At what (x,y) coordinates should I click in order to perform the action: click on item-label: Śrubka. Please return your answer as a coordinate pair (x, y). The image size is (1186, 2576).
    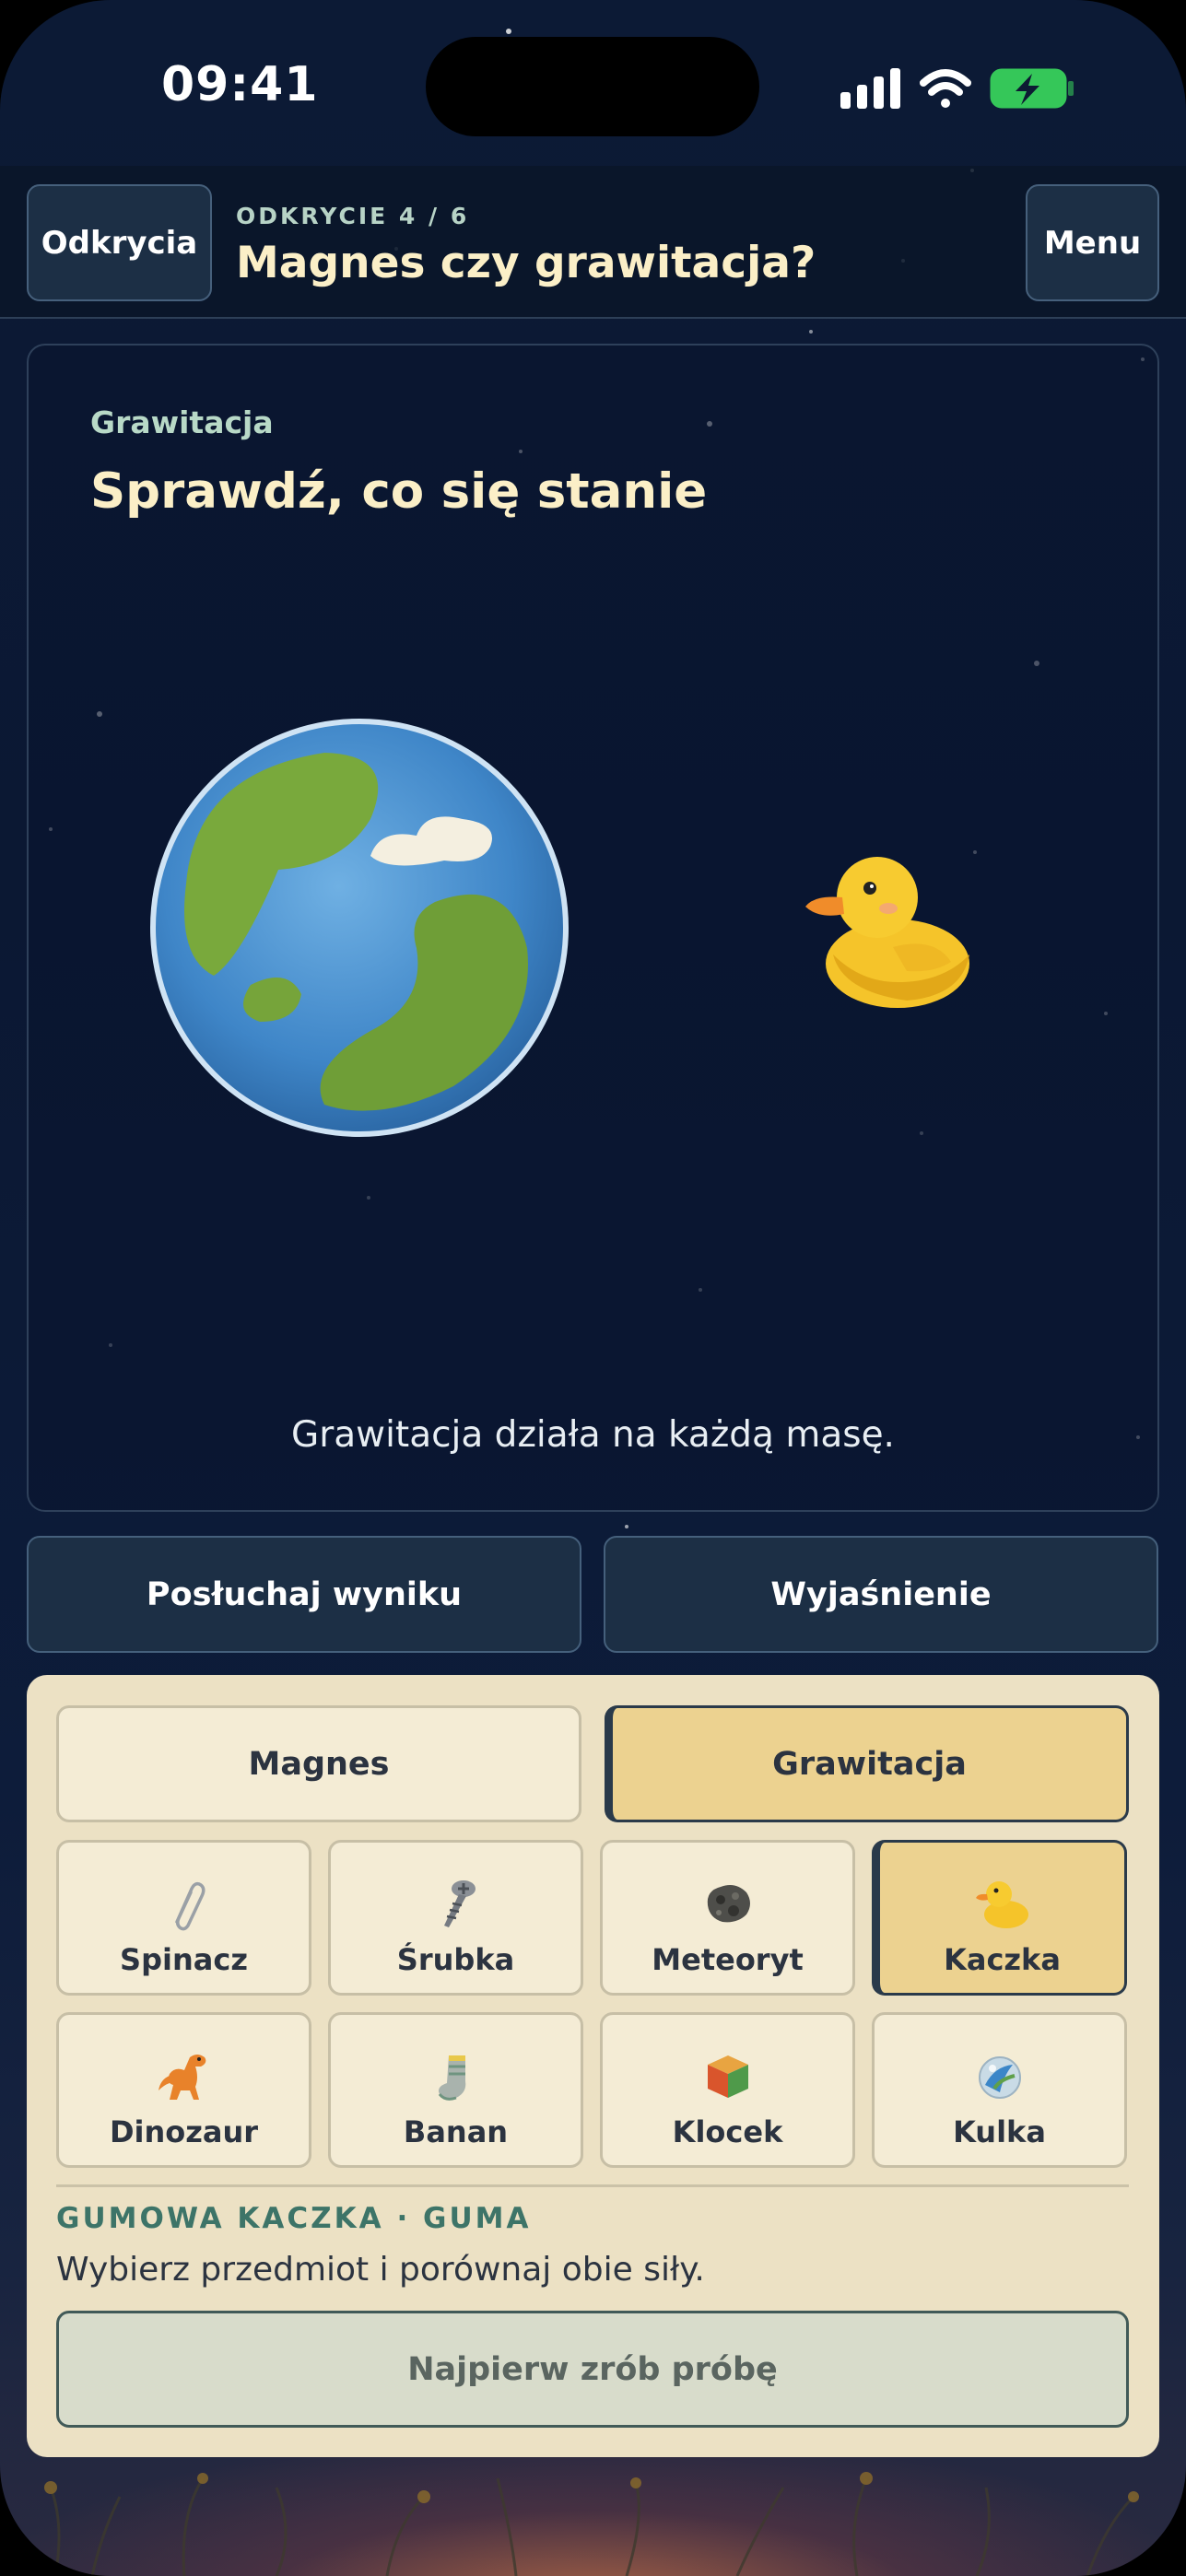
    Looking at the image, I should click on (455, 1959).